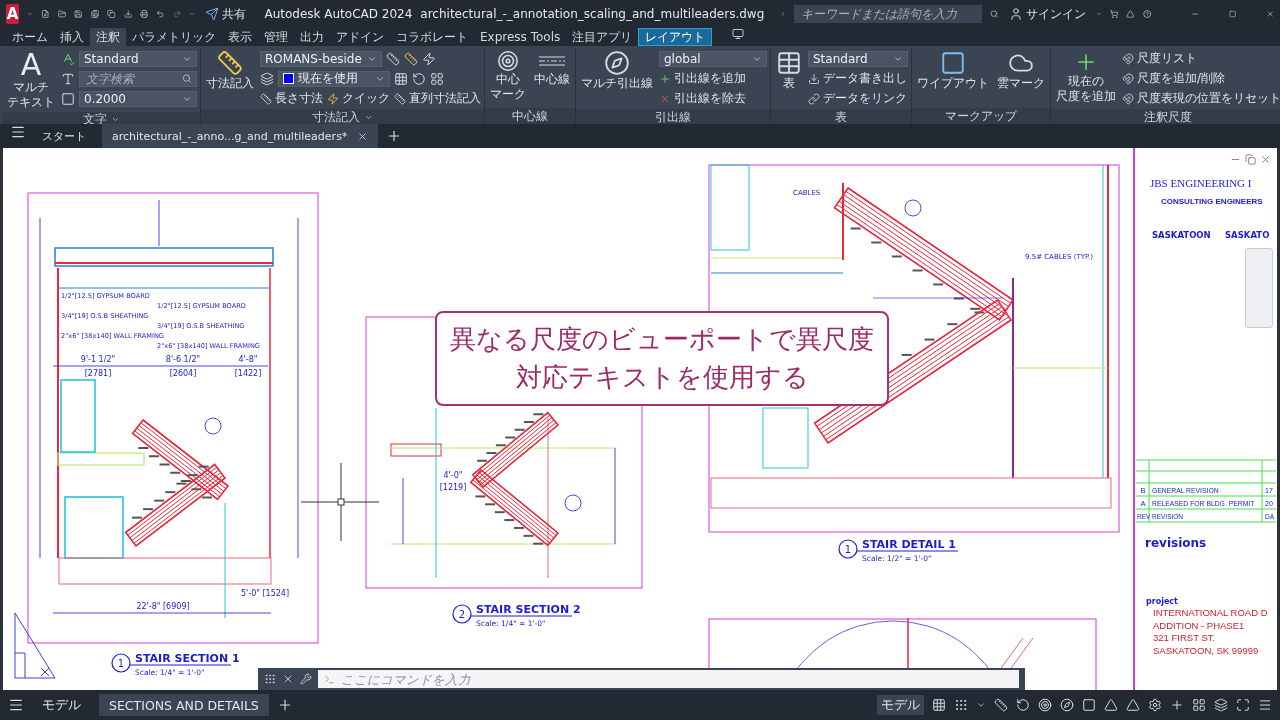  Describe the element at coordinates (738, 34) in the screenshot. I see `panel-toggle-icon` at that location.